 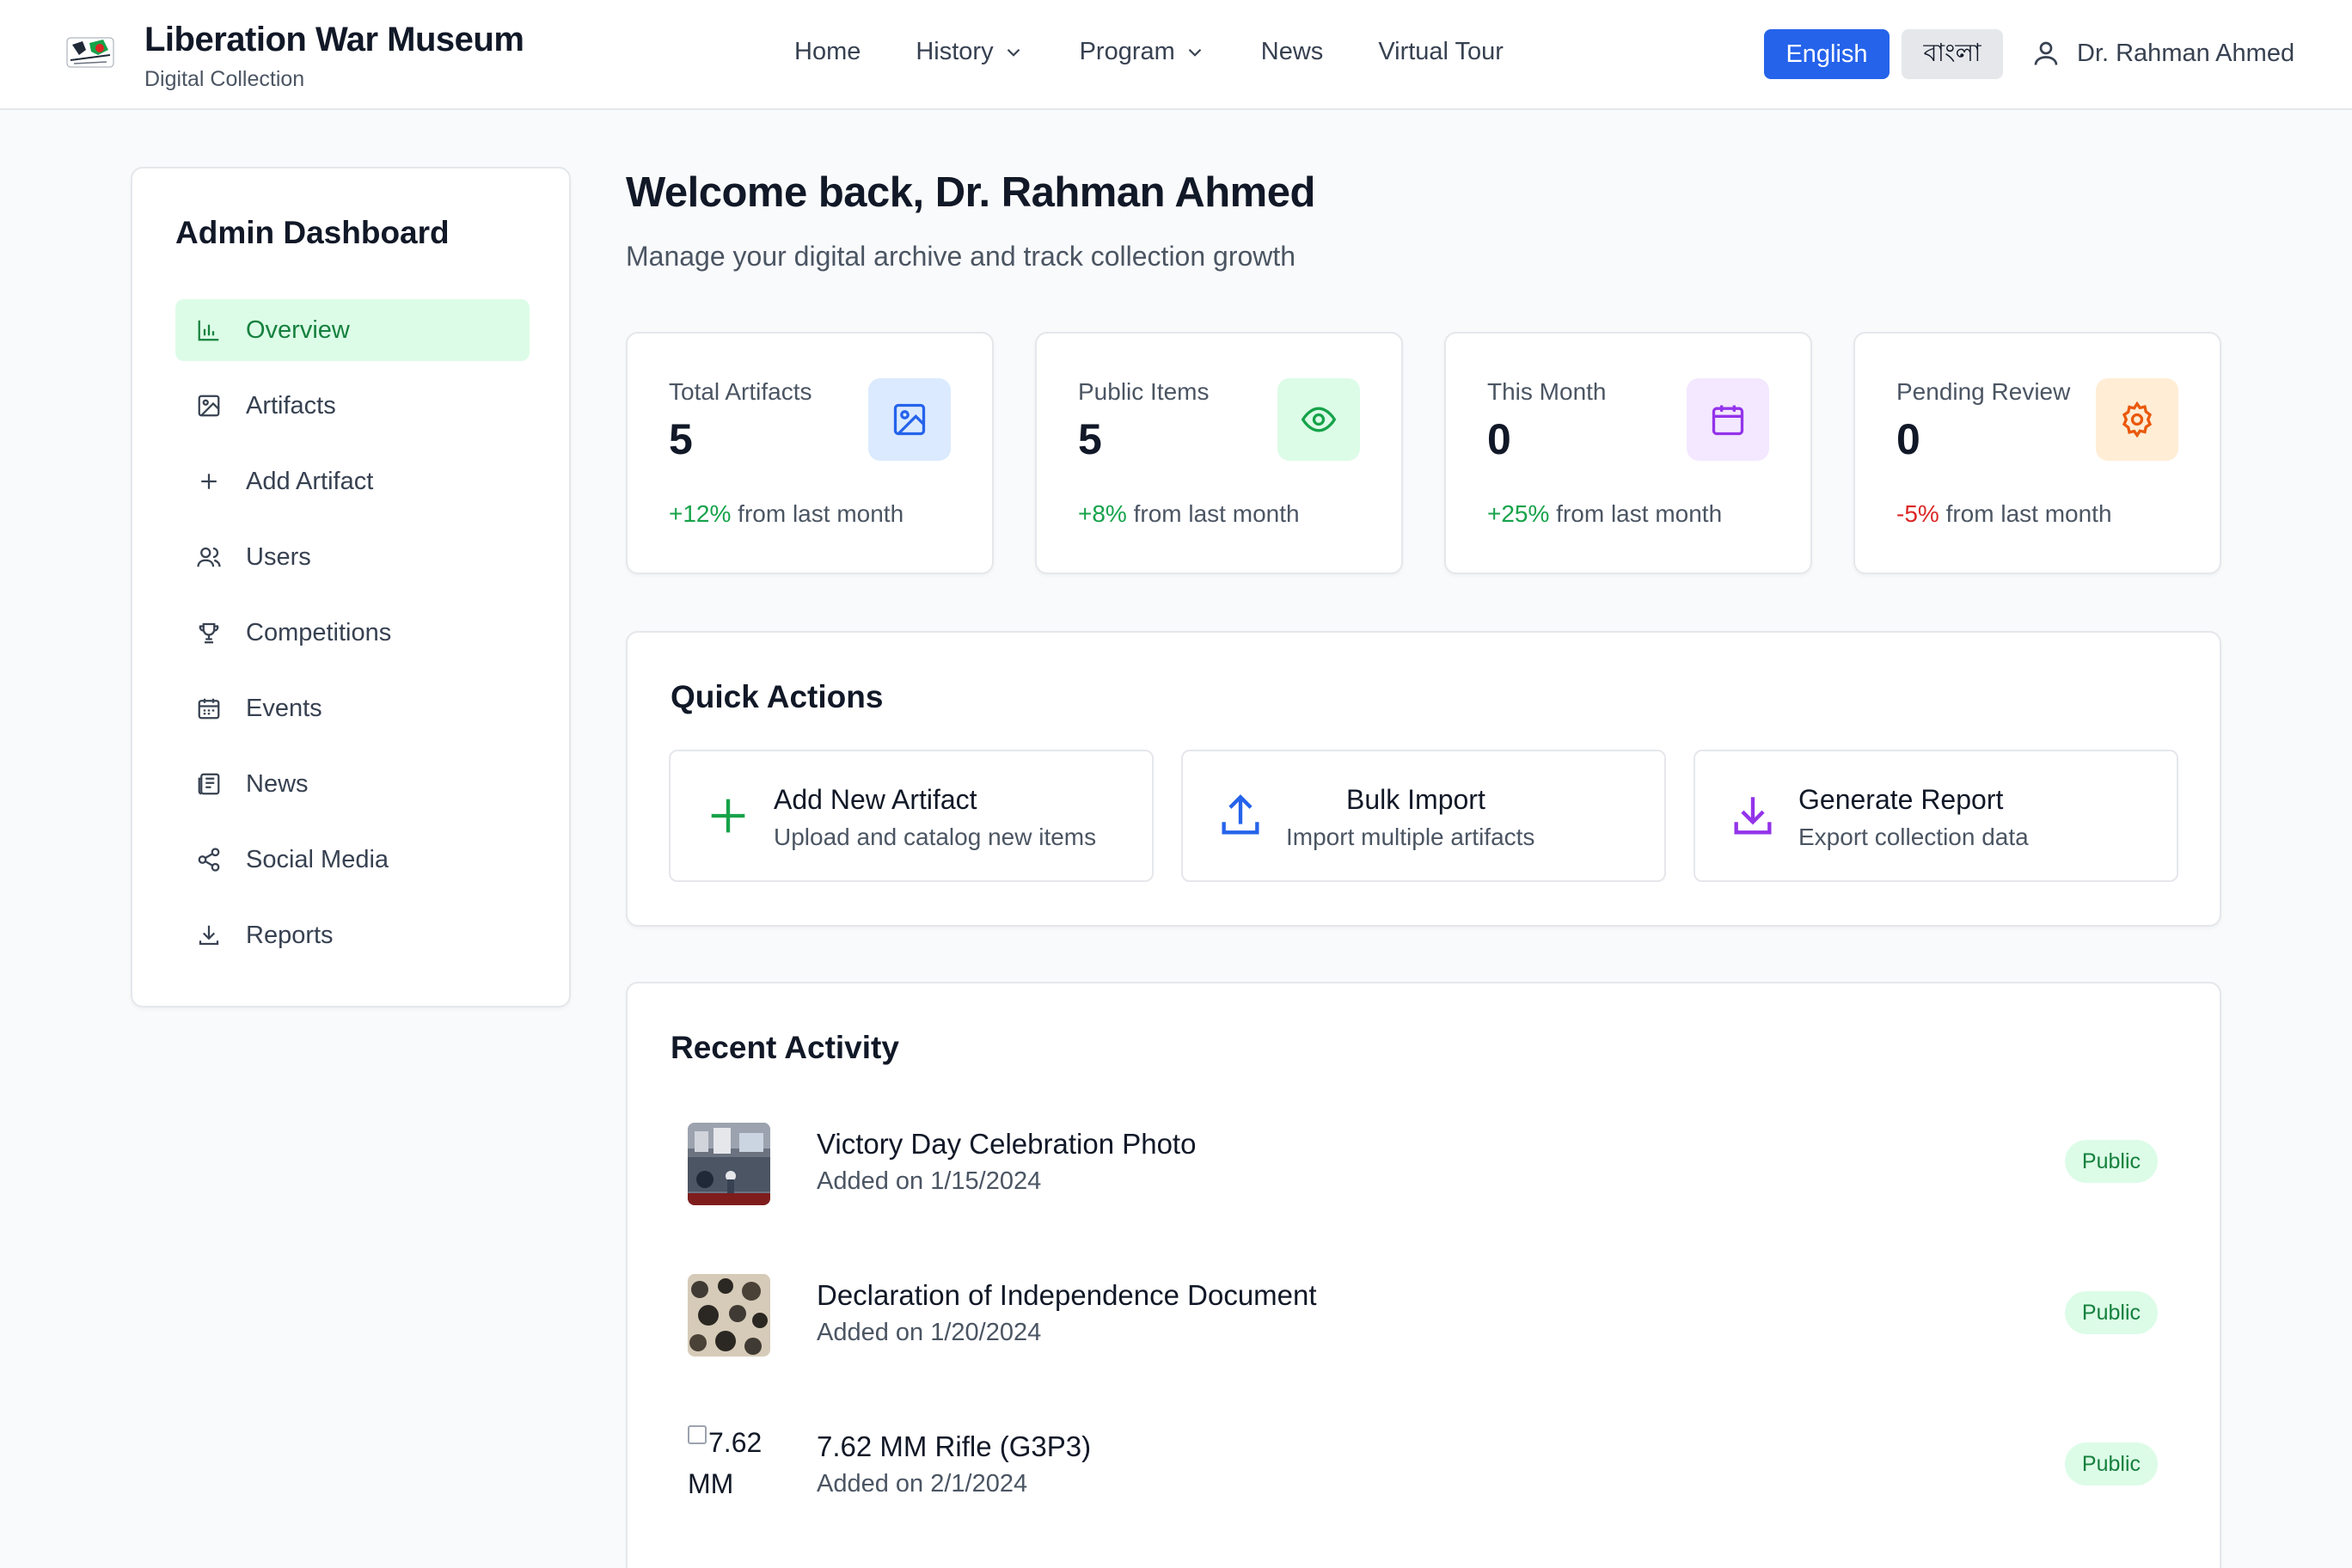 I want to click on sidebar-item-label: News, so click(x=277, y=783).